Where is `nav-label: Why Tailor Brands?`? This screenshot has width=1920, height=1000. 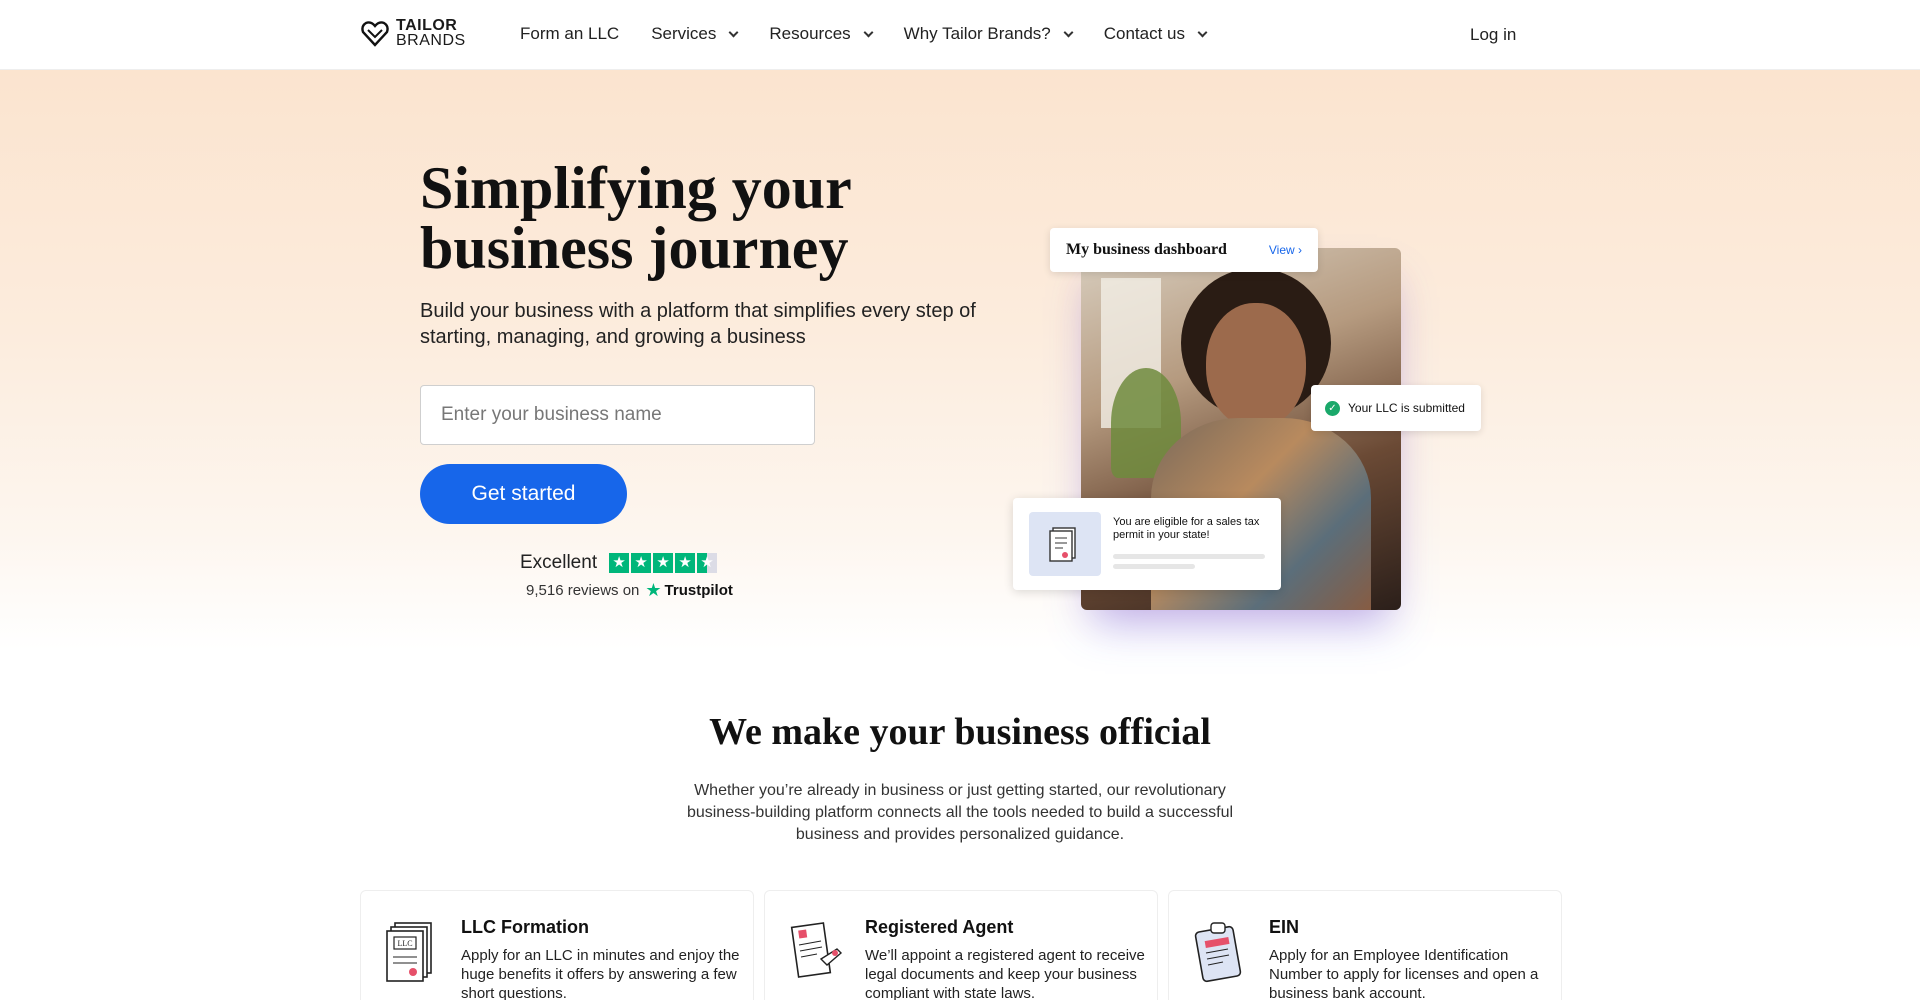 nav-label: Why Tailor Brands? is located at coordinates (977, 33).